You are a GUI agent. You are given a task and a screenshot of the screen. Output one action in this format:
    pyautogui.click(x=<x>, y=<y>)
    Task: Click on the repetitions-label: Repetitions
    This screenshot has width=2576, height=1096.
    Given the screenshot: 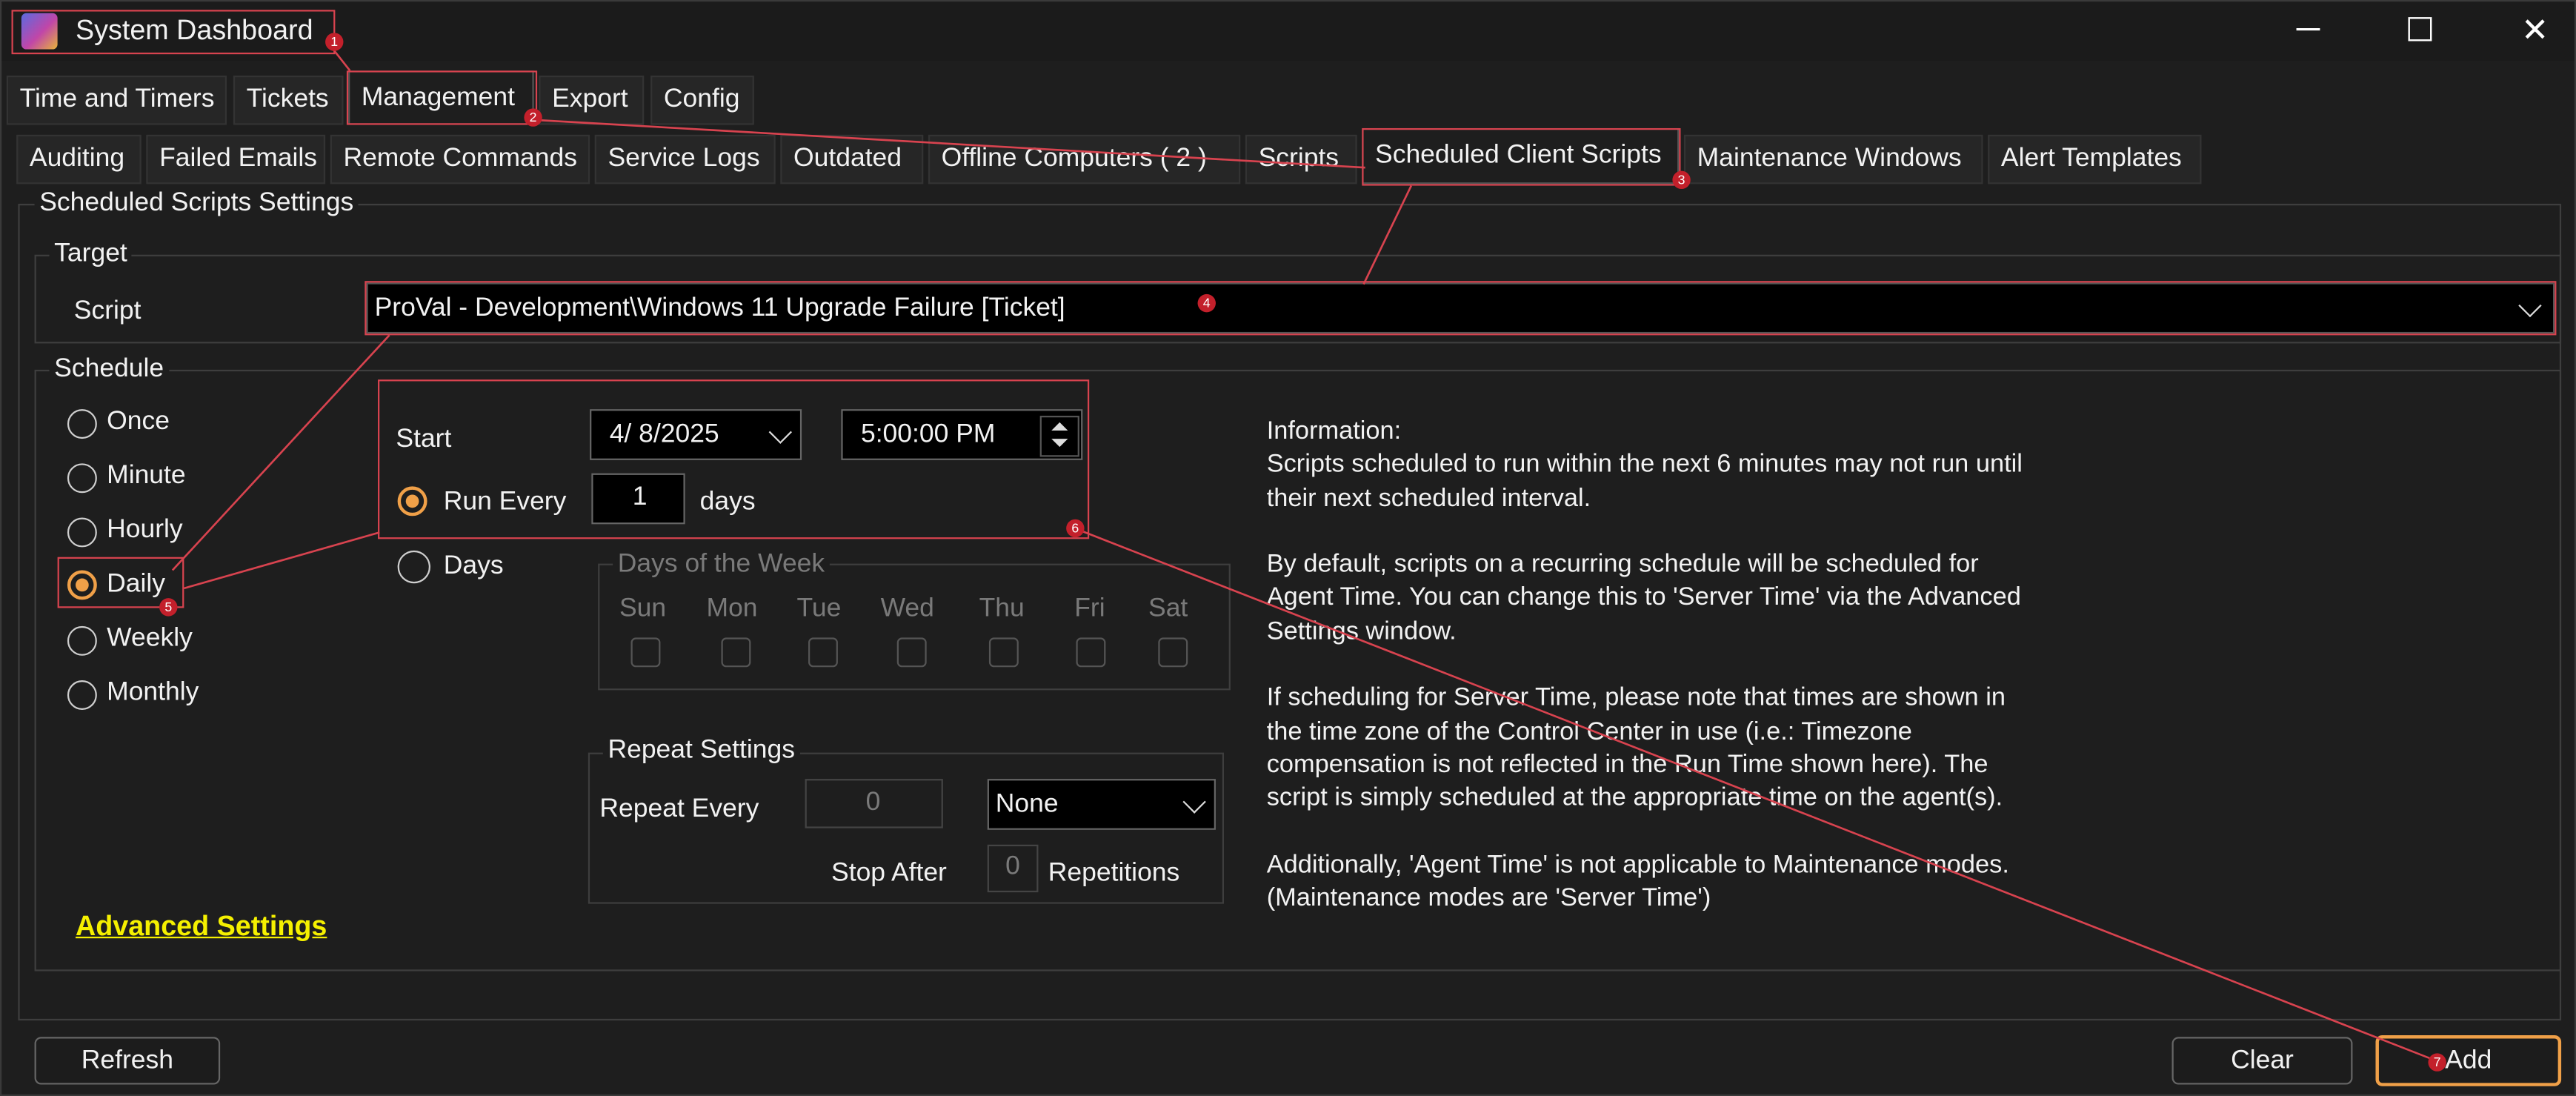 What is the action you would take?
    pyautogui.click(x=1114, y=873)
    